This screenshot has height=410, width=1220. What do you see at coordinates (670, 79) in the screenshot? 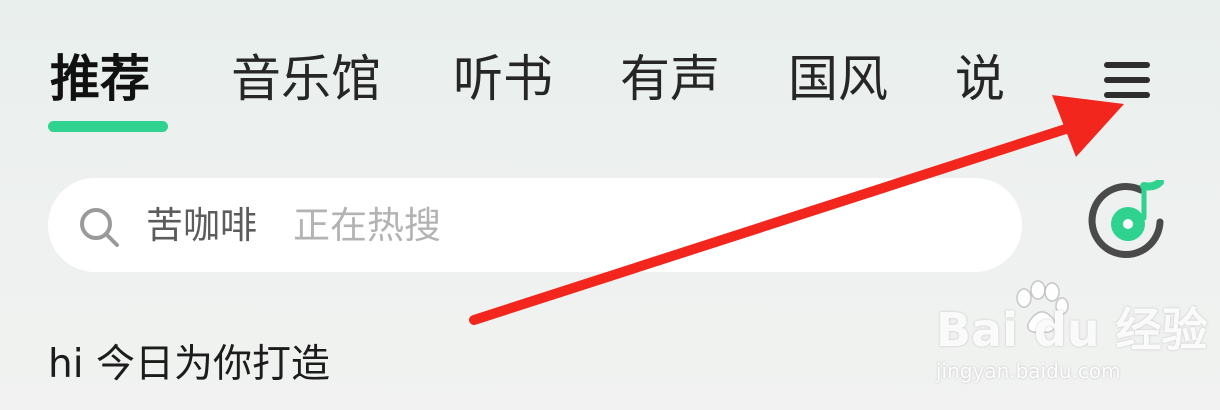
I see `tab-audio-drama: 有声` at bounding box center [670, 79].